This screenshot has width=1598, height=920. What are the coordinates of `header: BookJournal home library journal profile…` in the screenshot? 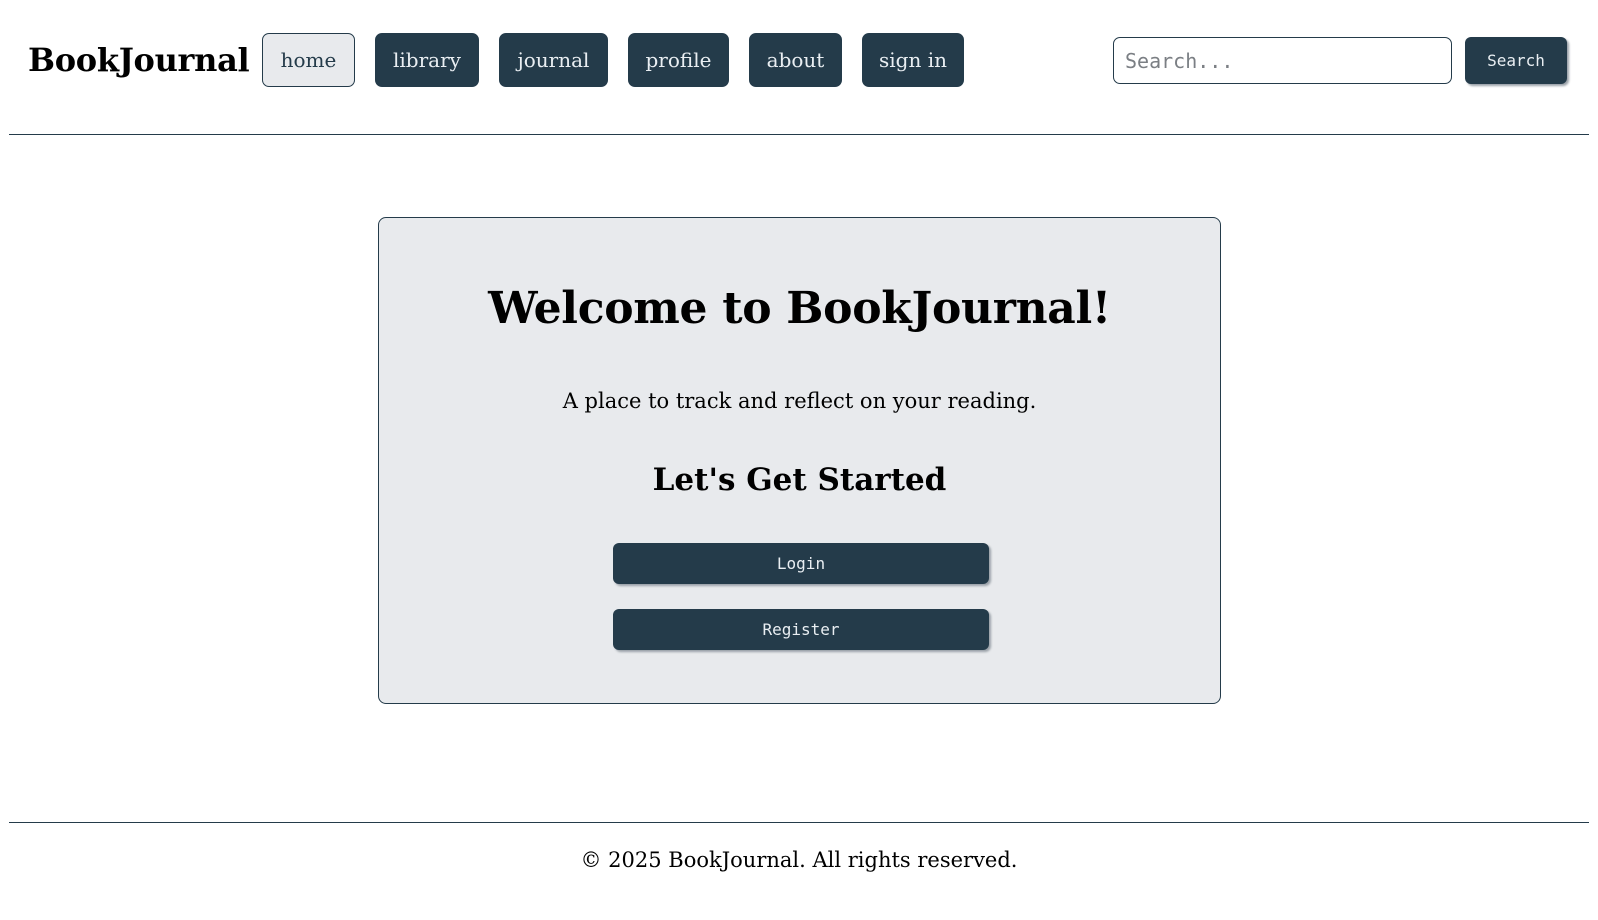 It's located at (799, 67).